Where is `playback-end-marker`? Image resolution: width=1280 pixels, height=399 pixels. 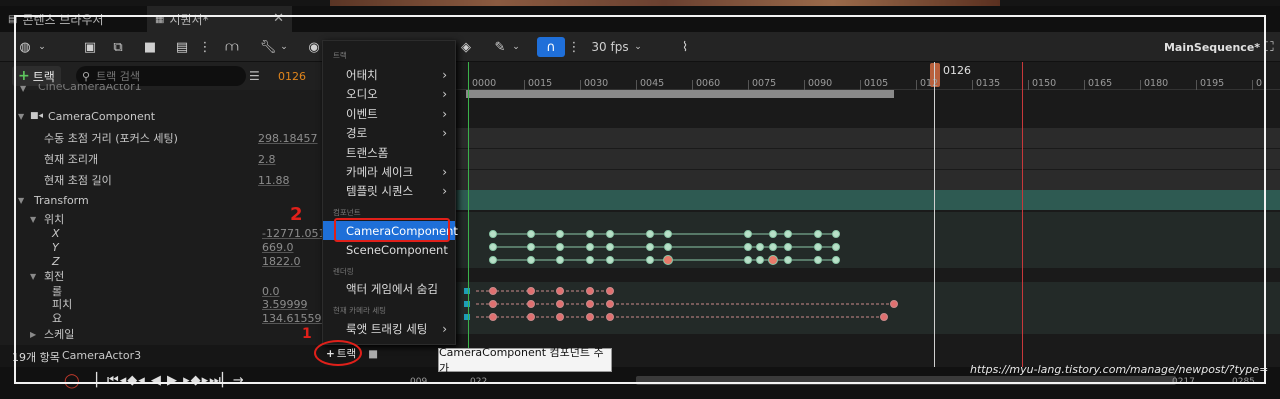
playback-end-marker is located at coordinates (1022, 214).